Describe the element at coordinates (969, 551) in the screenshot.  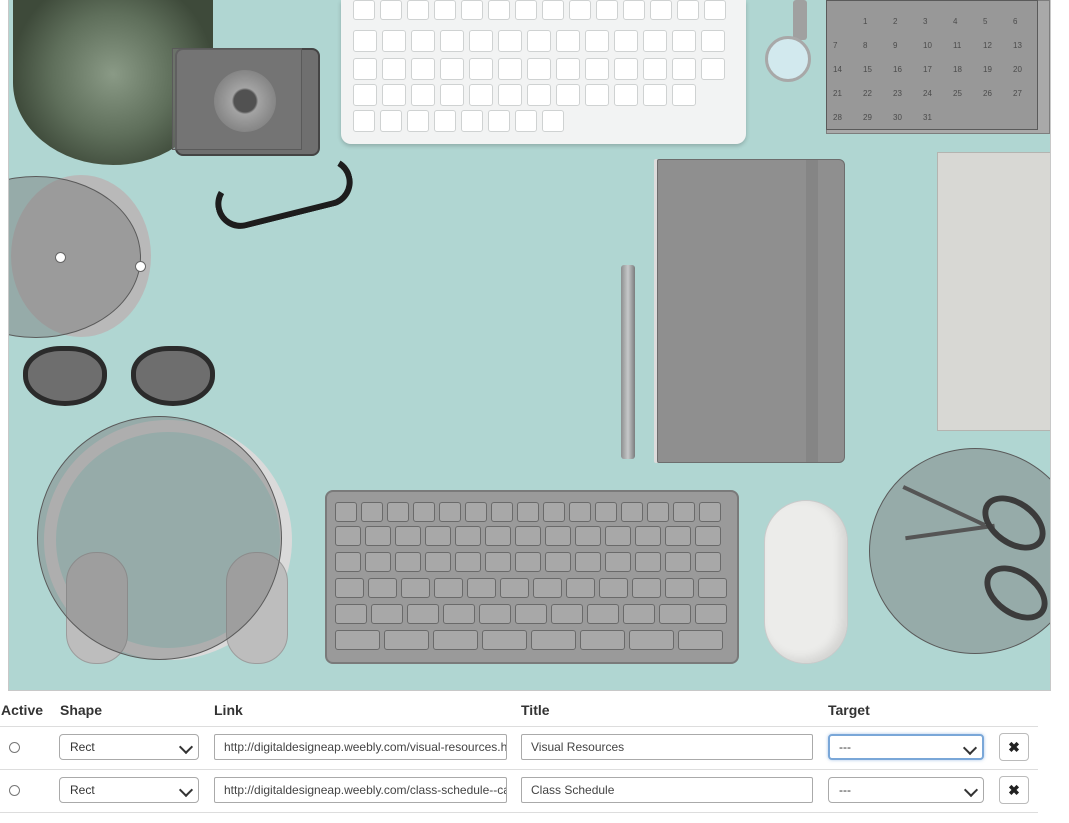
I see `scissors-image` at that location.